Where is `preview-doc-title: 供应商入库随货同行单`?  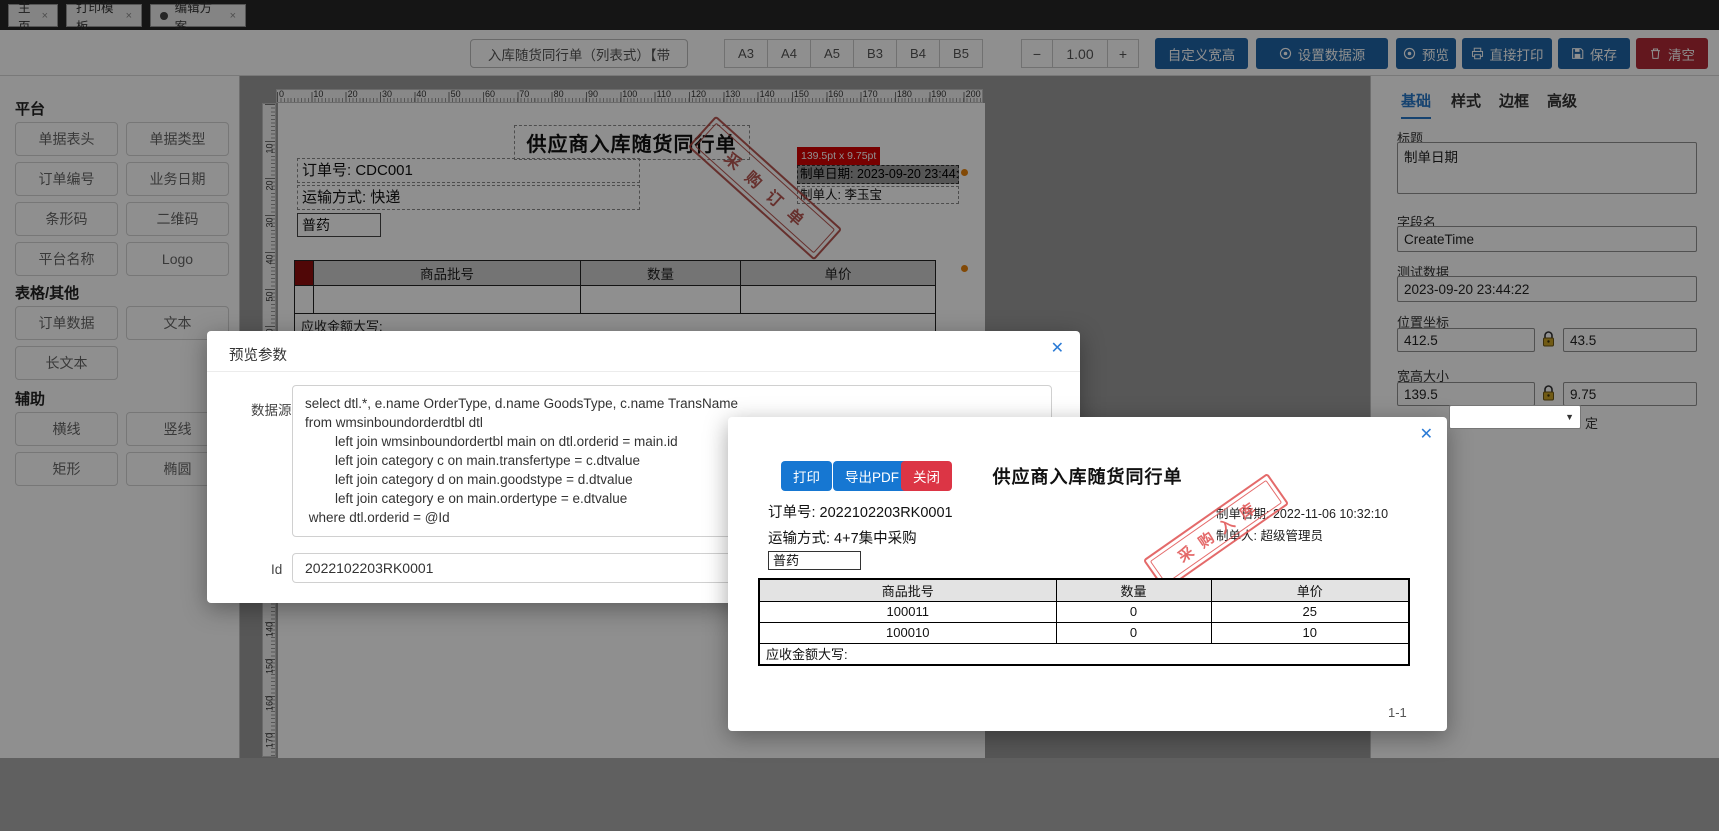 preview-doc-title: 供应商入库随货同行单 is located at coordinates (1087, 477).